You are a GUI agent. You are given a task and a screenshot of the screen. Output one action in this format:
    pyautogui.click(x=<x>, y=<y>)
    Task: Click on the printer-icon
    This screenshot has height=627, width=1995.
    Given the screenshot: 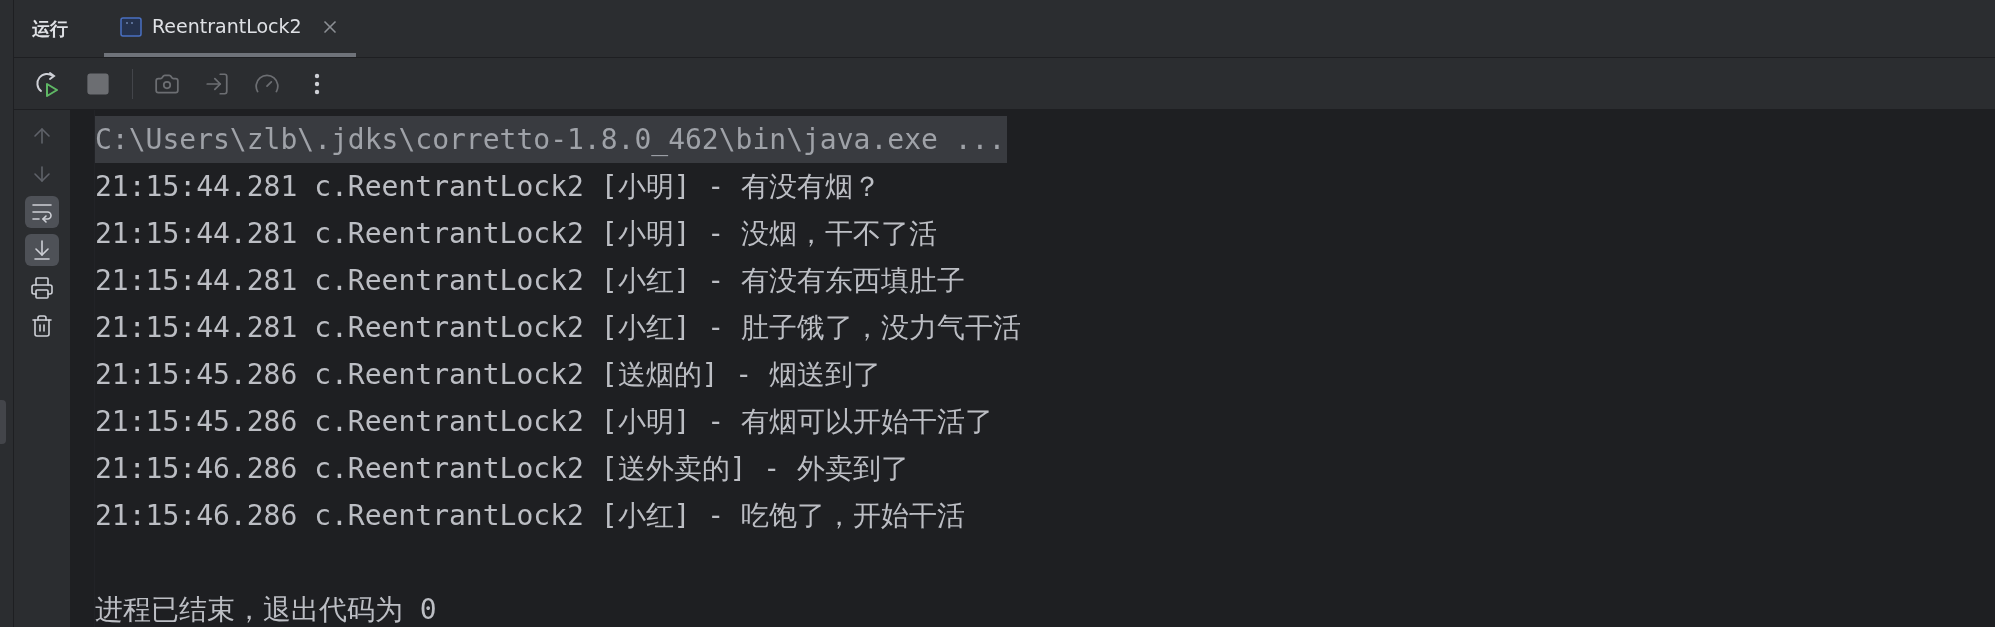 What is the action you would take?
    pyautogui.click(x=42, y=288)
    